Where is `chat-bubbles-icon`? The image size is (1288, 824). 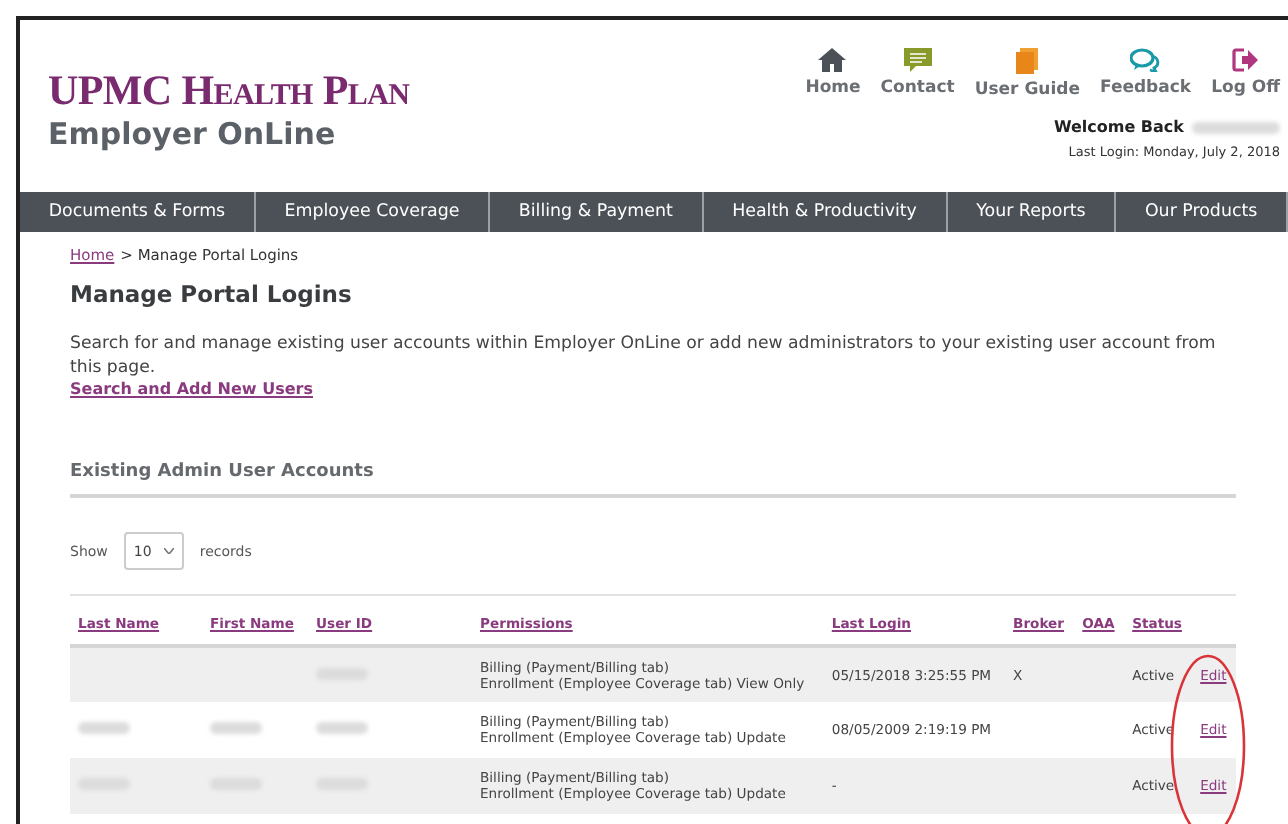 chat-bubbles-icon is located at coordinates (1145, 60).